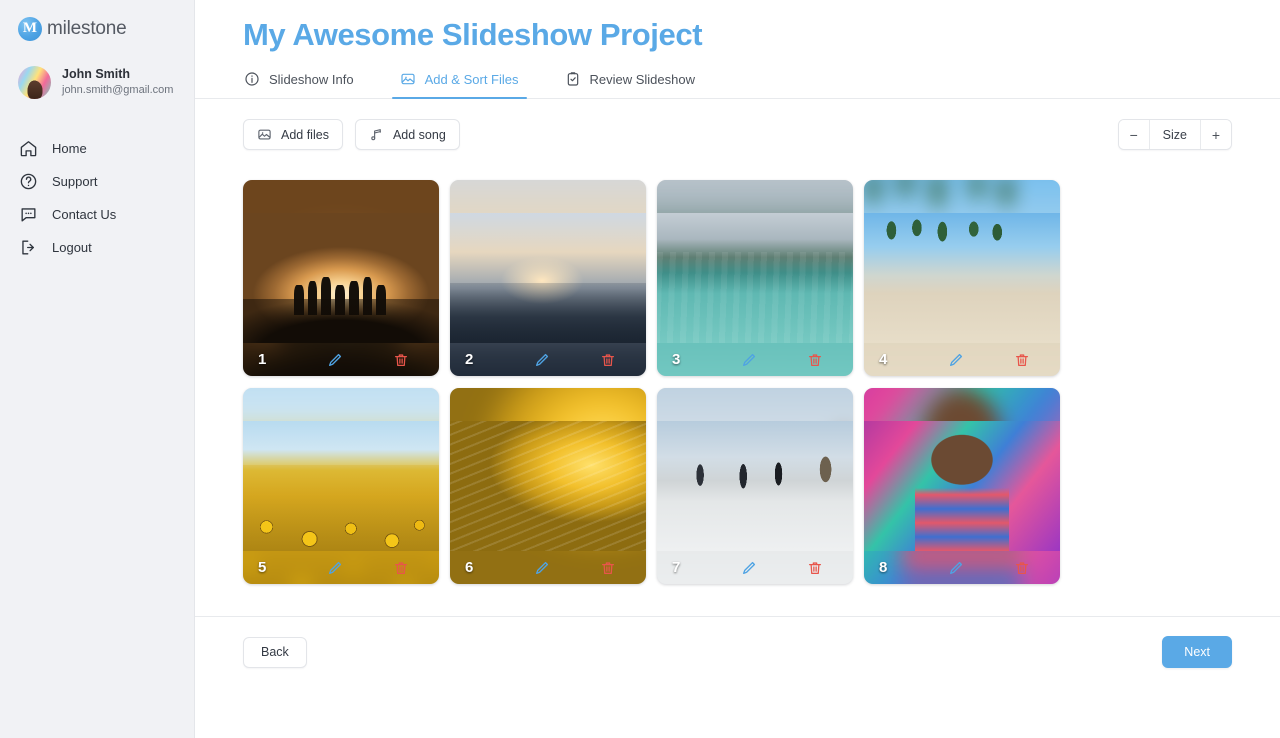 The width and height of the screenshot is (1280, 738). I want to click on brand-name: milestone, so click(87, 28).